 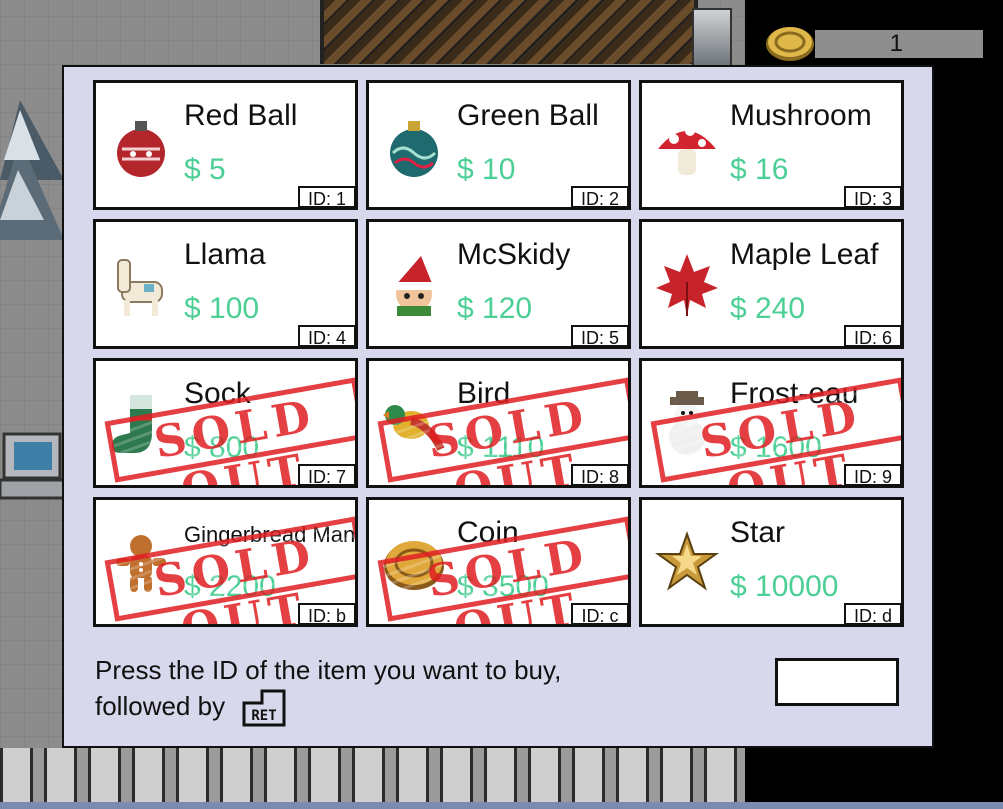 I want to click on coin-icon, so click(x=790, y=44).